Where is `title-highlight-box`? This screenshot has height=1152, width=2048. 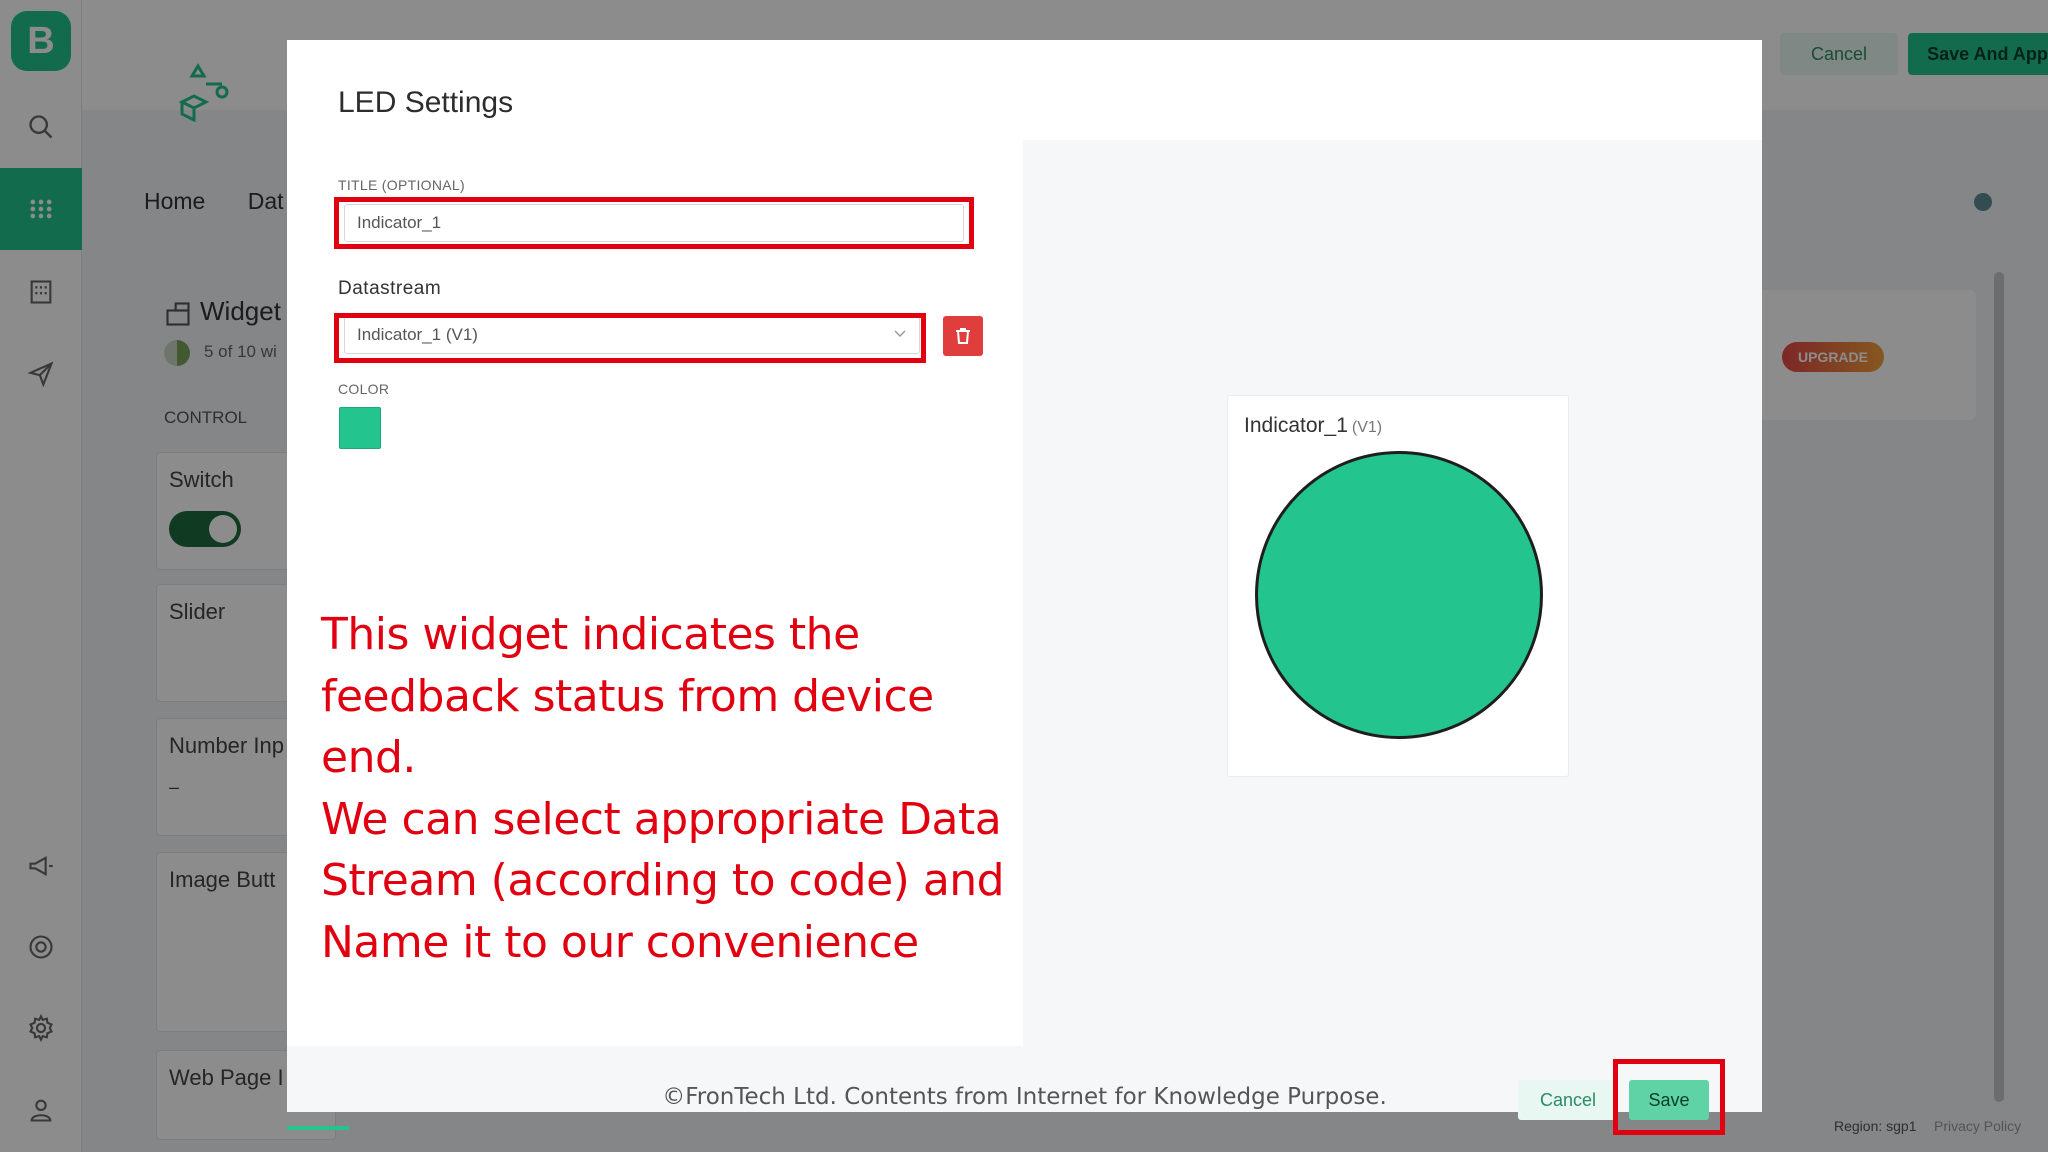
title-highlight-box is located at coordinates (654, 223).